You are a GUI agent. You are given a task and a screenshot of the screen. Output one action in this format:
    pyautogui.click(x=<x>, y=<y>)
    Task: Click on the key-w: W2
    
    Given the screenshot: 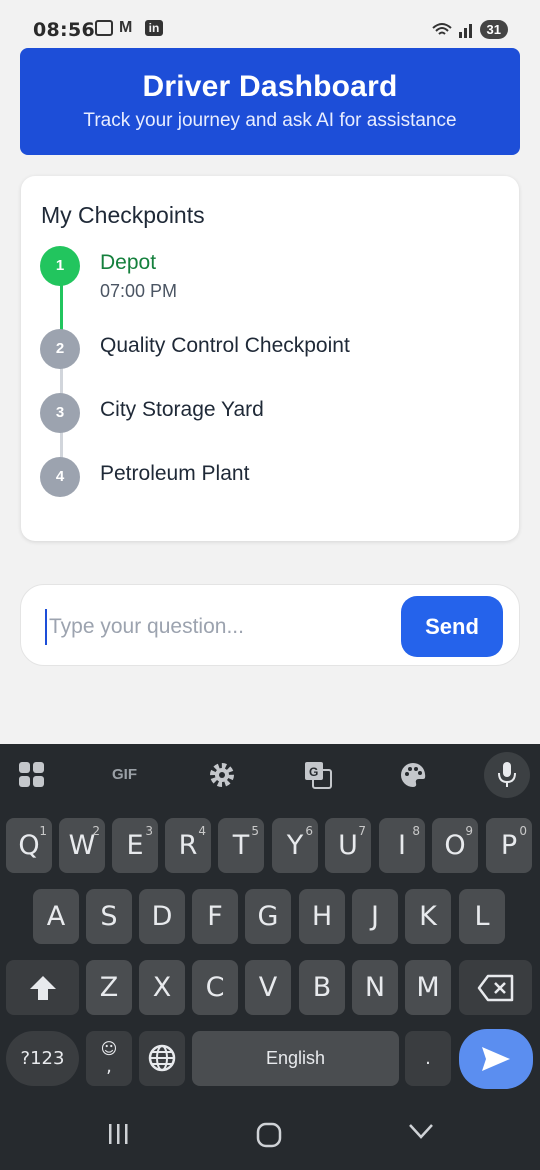 What is the action you would take?
    pyautogui.click(x=82, y=845)
    